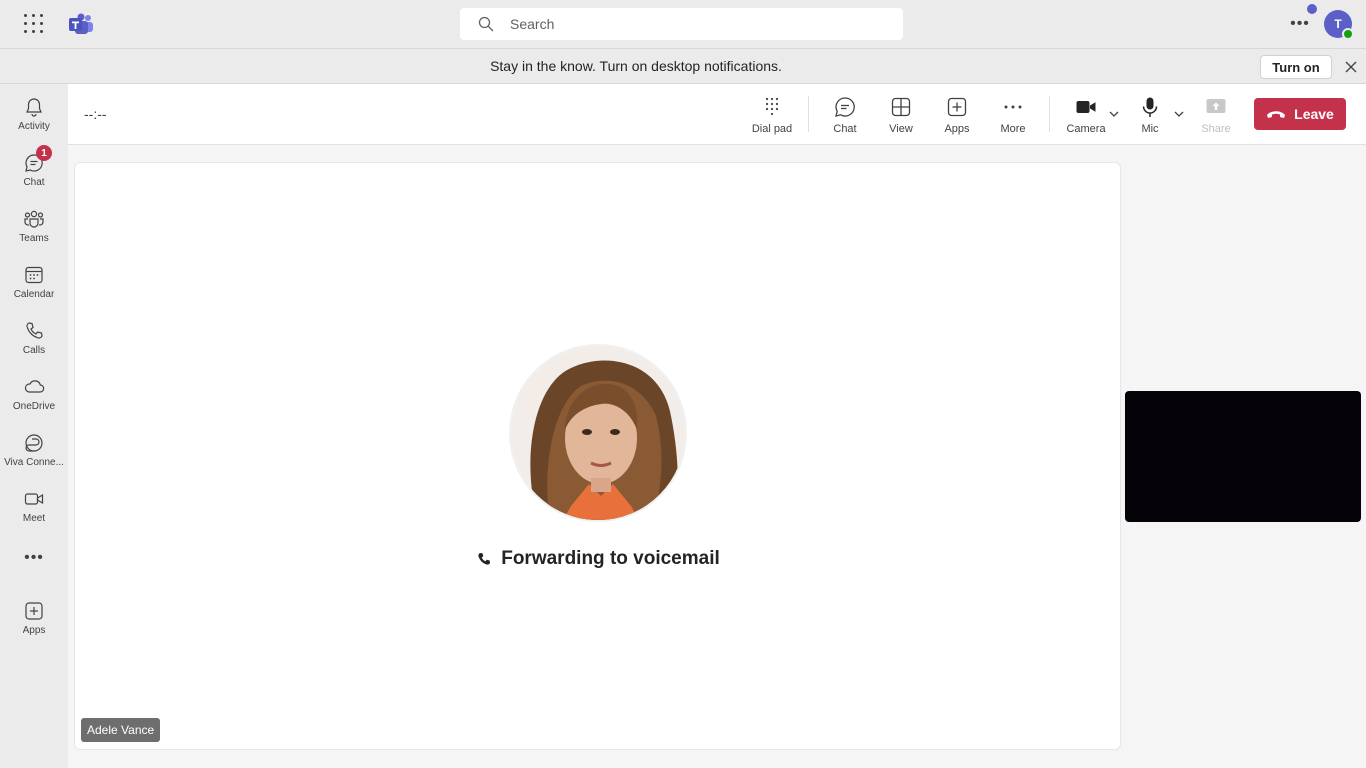  I want to click on camera-label: Camera, so click(1086, 129).